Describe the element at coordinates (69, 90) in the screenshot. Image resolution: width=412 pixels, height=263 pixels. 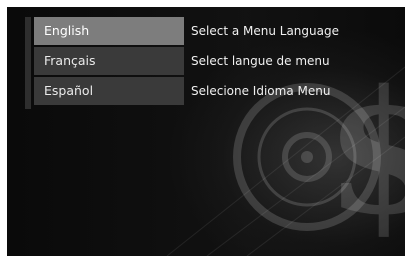
I see `language-option-label: Español` at that location.